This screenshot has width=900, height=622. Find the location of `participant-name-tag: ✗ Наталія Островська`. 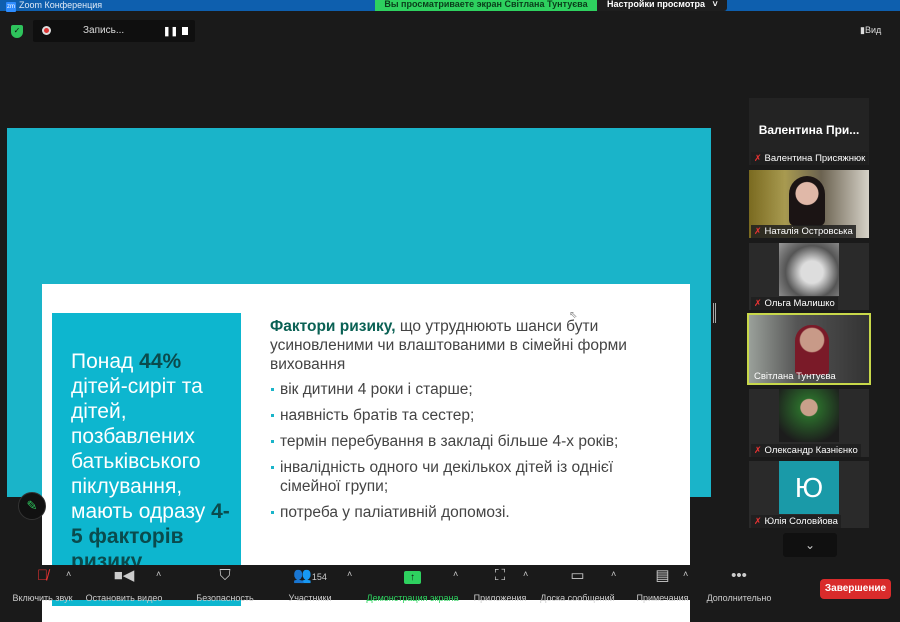

participant-name-tag: ✗ Наталія Островська is located at coordinates (803, 231).